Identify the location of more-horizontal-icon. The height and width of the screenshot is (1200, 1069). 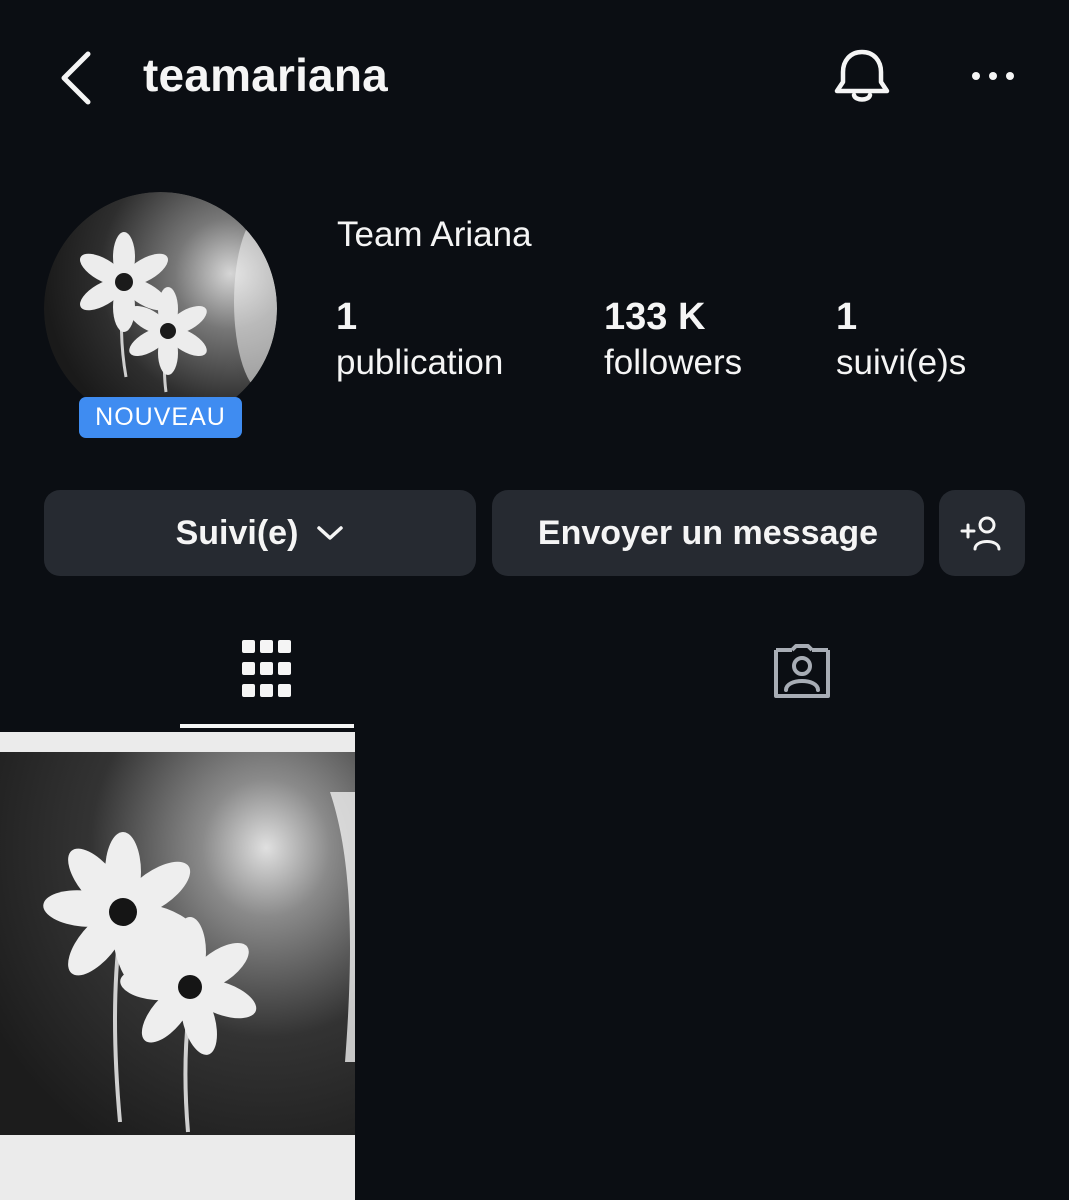
(993, 76).